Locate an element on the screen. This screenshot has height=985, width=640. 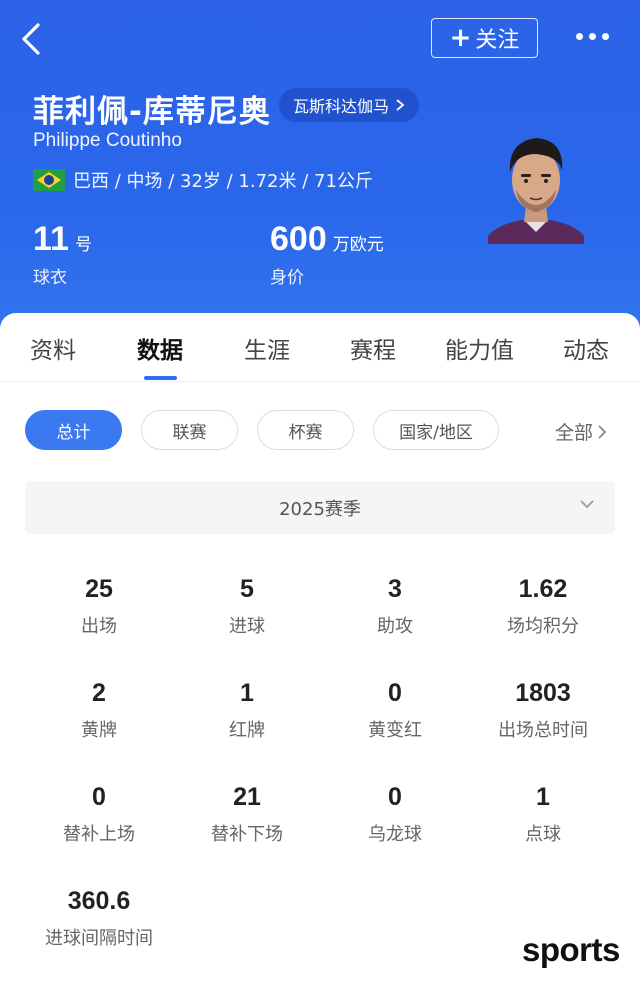
stat-label: 进球 is located at coordinates (247, 626).